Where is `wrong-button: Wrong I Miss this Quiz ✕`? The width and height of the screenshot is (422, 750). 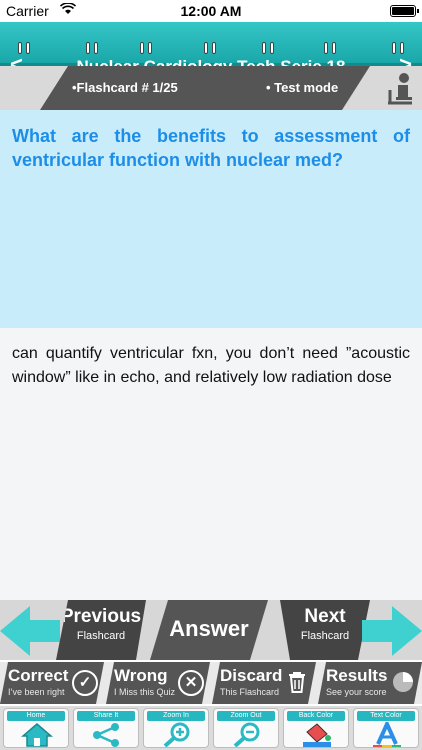
wrong-button: Wrong I Miss this Quiz ✕ is located at coordinates (158, 683).